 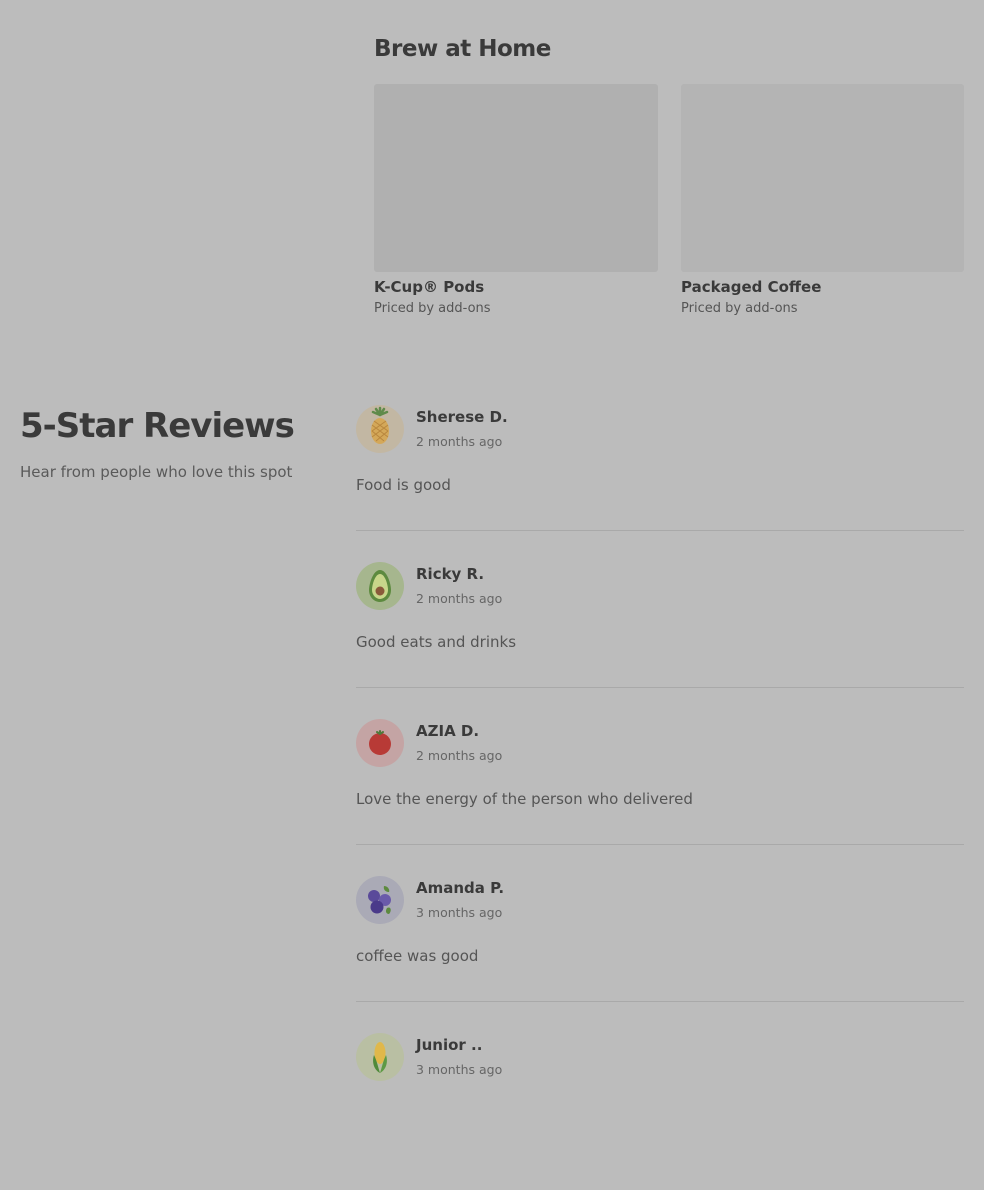 I want to click on brew-at-home-heading: Brew at Home, so click(x=462, y=49).